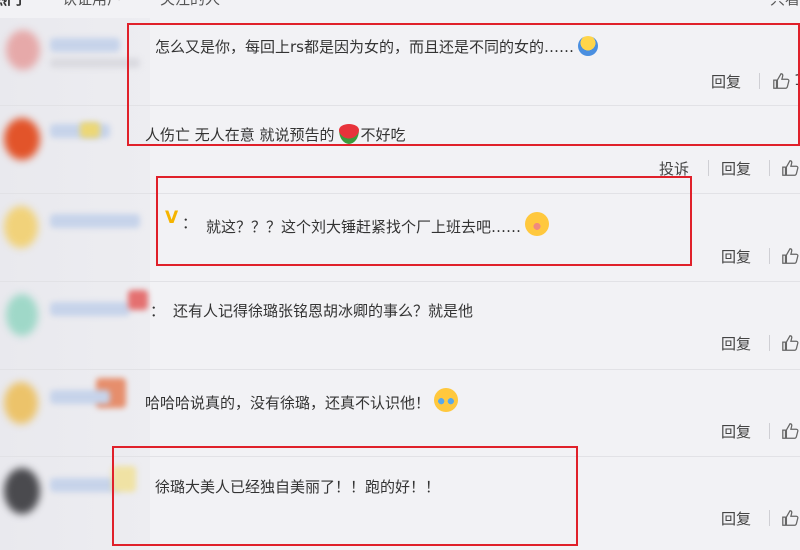 This screenshot has width=800, height=550. I want to click on comment-prefix: ：, so click(158, 311).